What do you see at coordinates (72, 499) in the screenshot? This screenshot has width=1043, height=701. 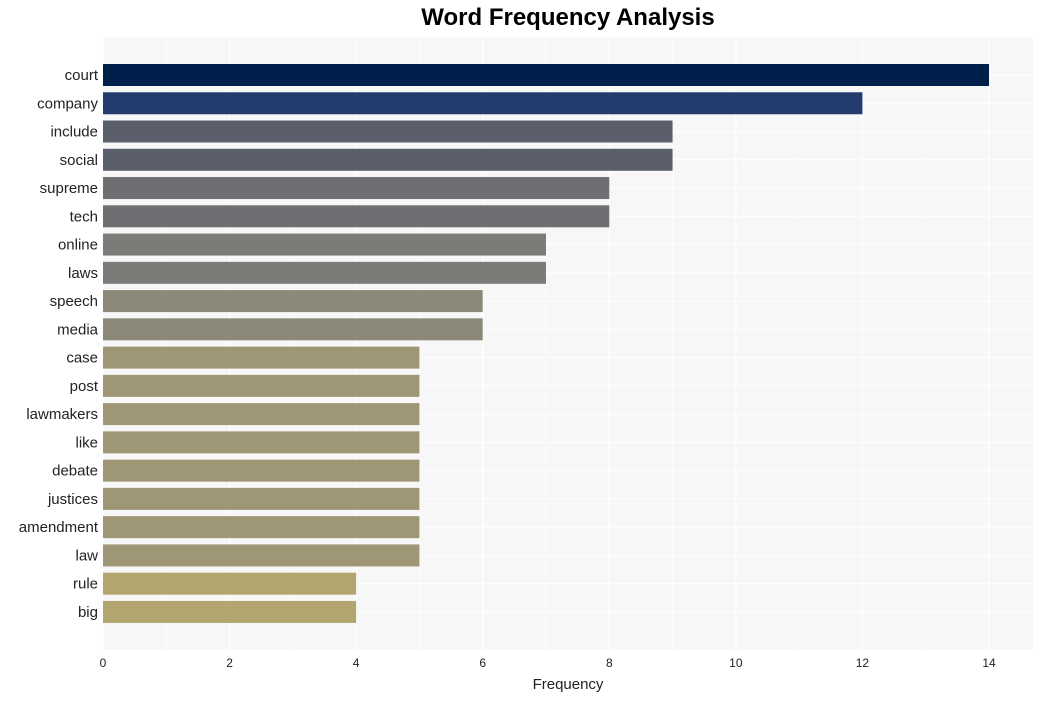 I see `category-label-justices: justices` at bounding box center [72, 499].